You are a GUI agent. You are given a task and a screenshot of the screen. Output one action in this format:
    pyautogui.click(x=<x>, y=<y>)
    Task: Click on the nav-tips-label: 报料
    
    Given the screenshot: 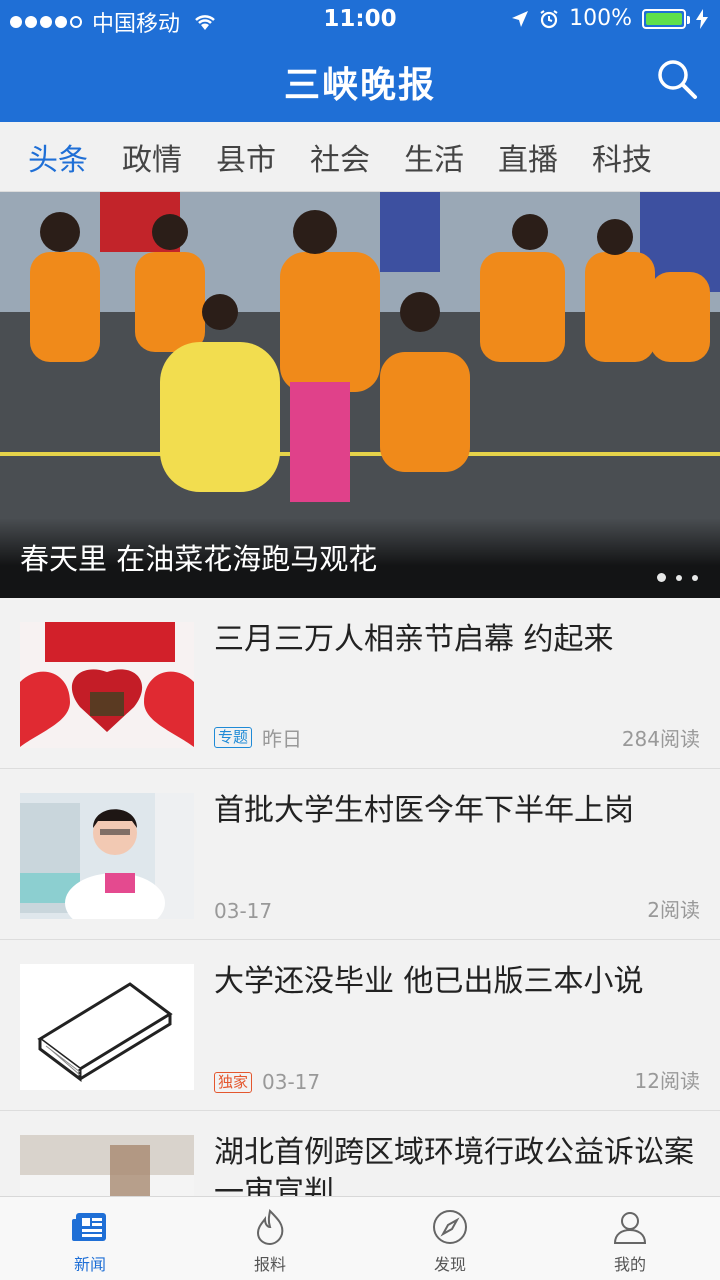 What is the action you would take?
    pyautogui.click(x=269, y=1264)
    